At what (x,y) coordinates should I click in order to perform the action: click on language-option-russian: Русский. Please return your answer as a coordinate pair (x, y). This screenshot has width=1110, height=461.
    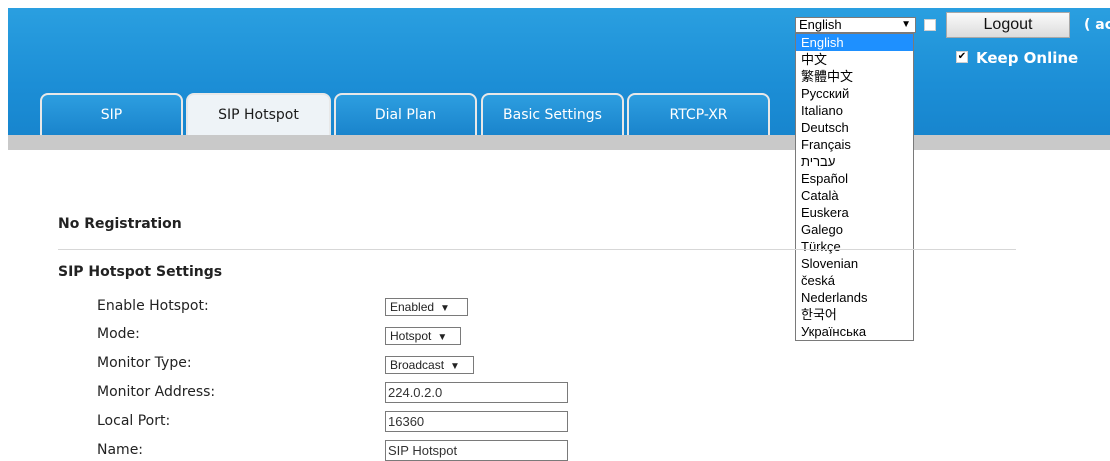
    Looking at the image, I should click on (854, 93).